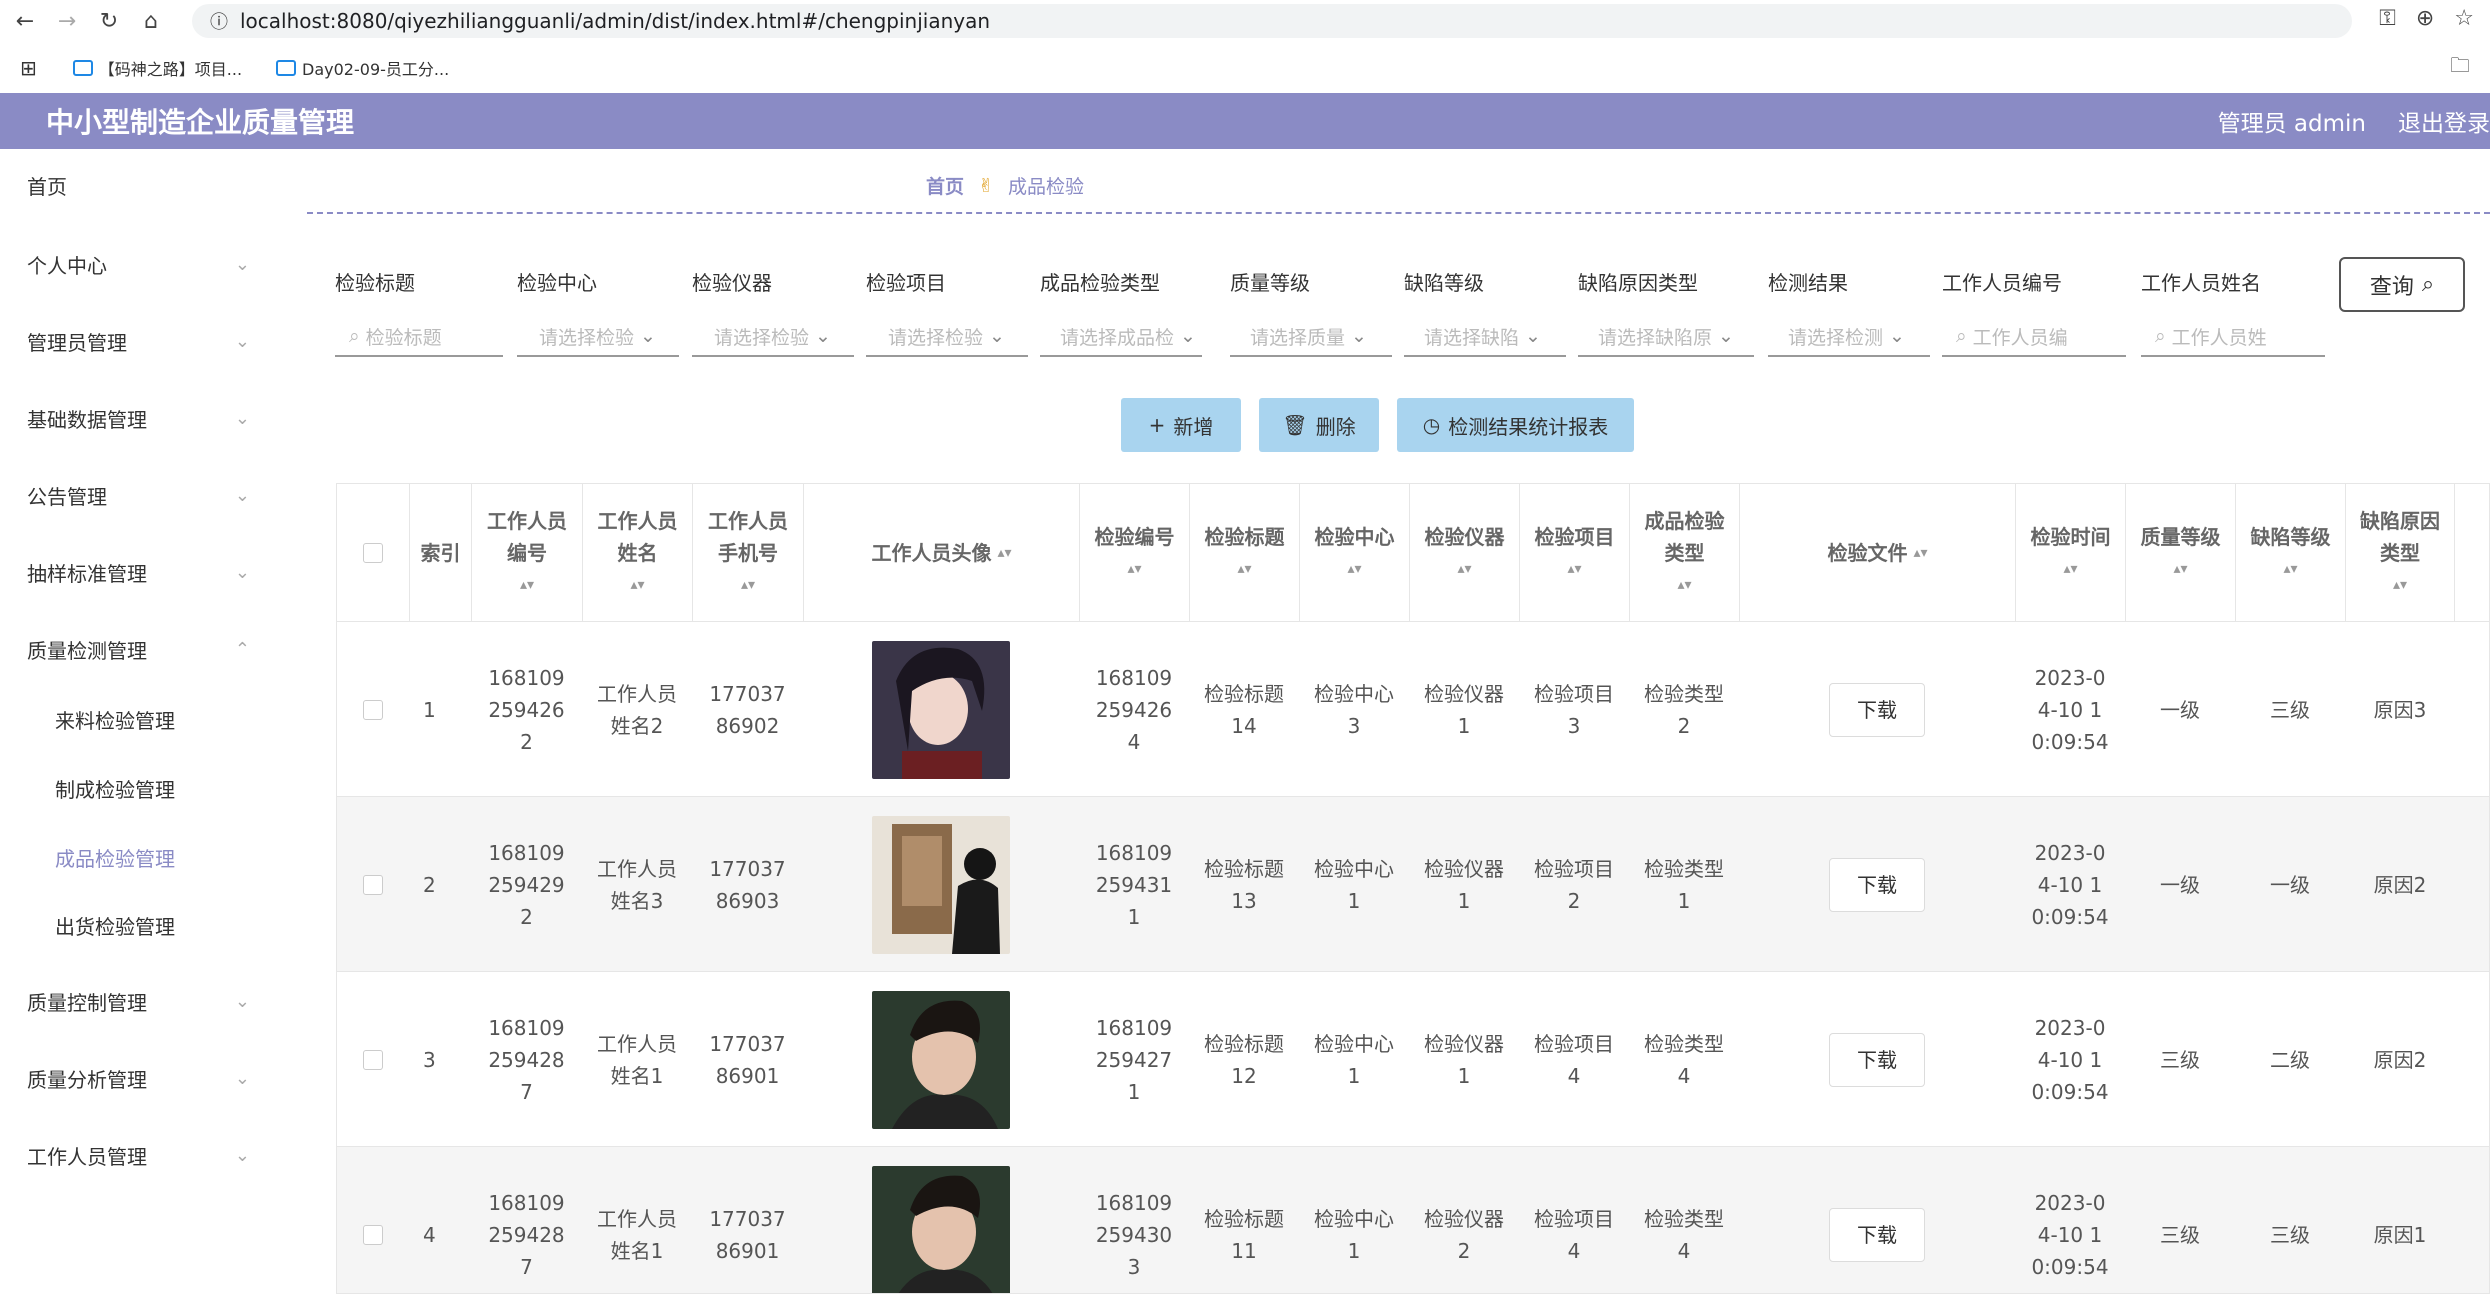 The width and height of the screenshot is (2490, 1294). I want to click on select-all-checkbox, so click(373, 553).